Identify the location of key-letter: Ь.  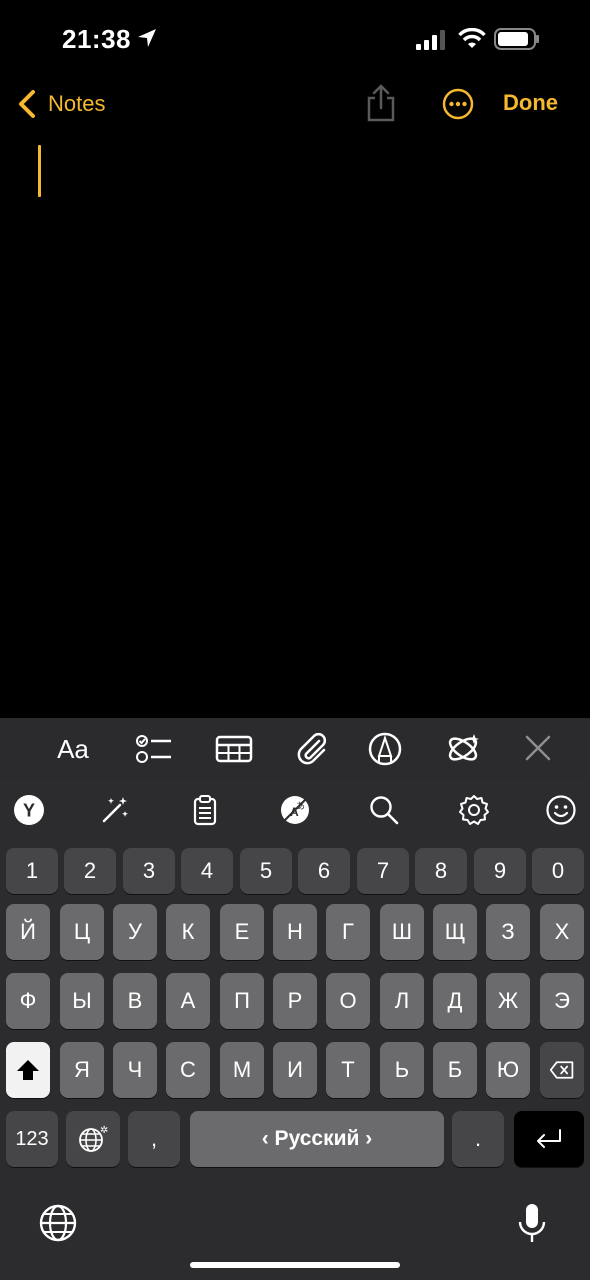
(402, 1070).